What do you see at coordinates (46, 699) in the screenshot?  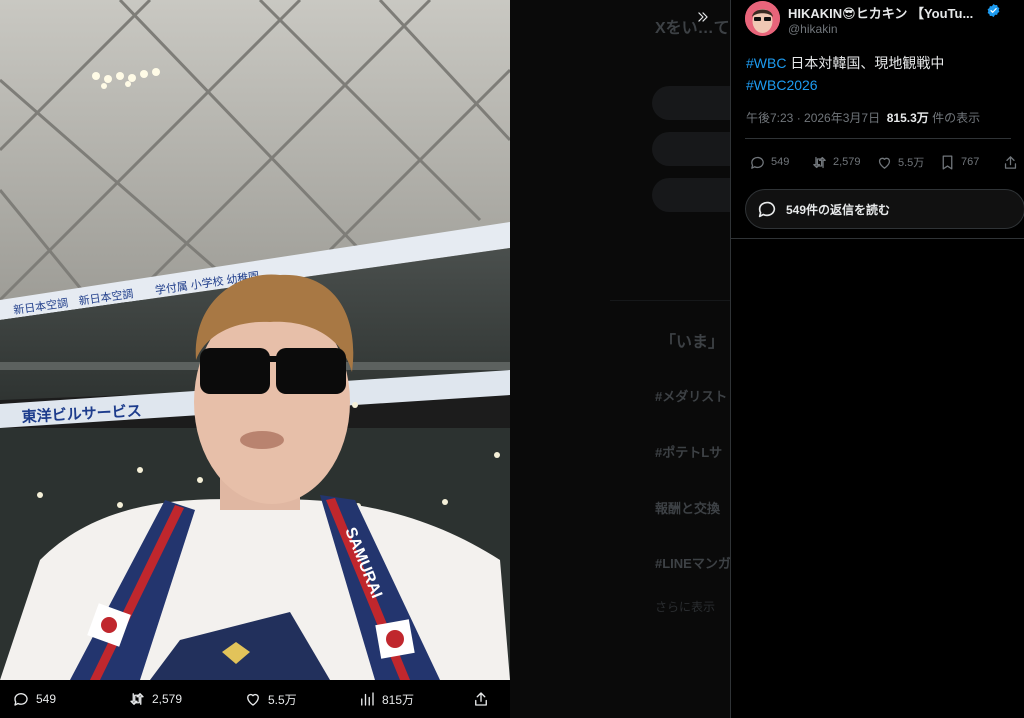 I see `media-reply-count: 549` at bounding box center [46, 699].